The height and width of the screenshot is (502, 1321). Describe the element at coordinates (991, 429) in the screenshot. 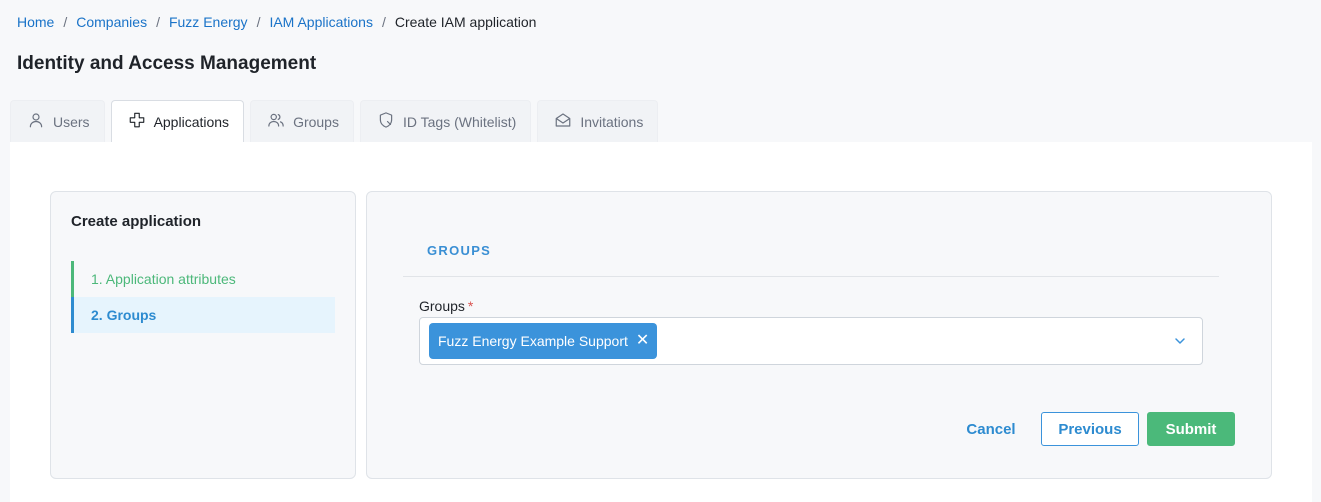

I see `cancel-button: Cancel` at that location.